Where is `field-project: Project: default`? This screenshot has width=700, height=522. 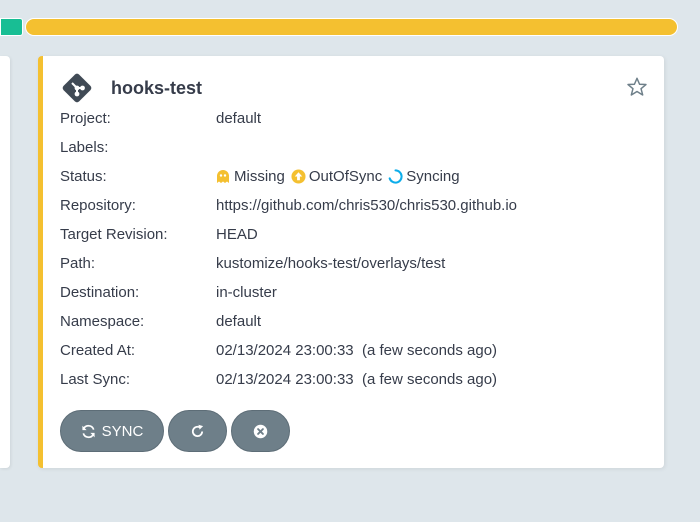 field-project: Project: default is located at coordinates (350, 118).